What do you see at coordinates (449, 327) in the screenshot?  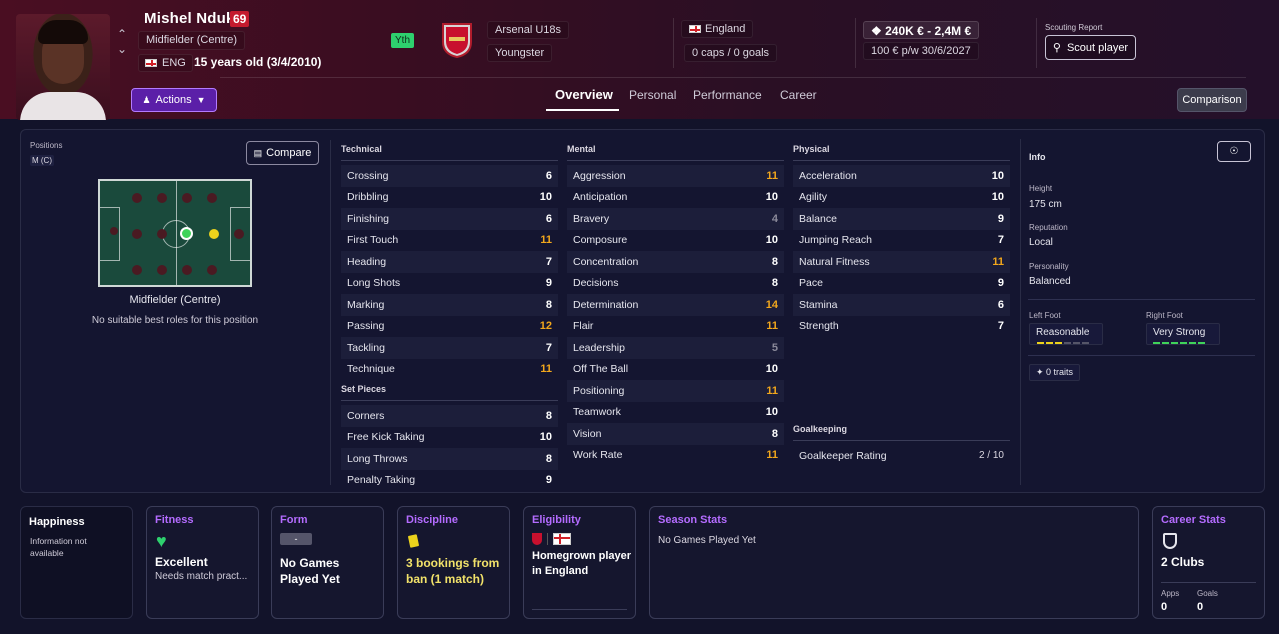 I see `attribute-row: Passing 12` at bounding box center [449, 327].